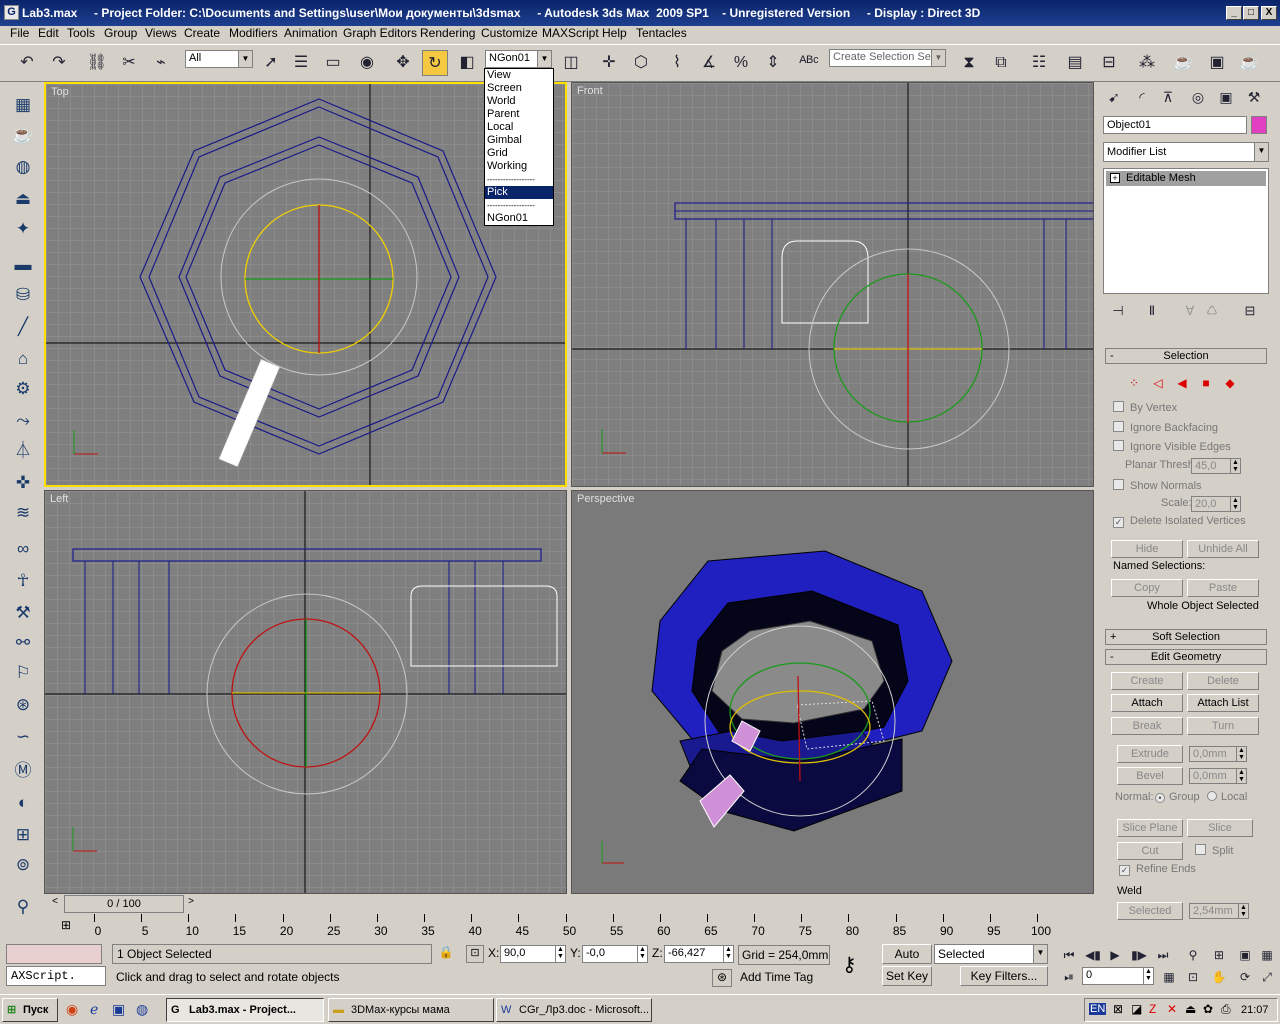 The height and width of the screenshot is (1024, 1280). I want to click on scale-spinner: 20,0 ▲ ▼, so click(1216, 504).